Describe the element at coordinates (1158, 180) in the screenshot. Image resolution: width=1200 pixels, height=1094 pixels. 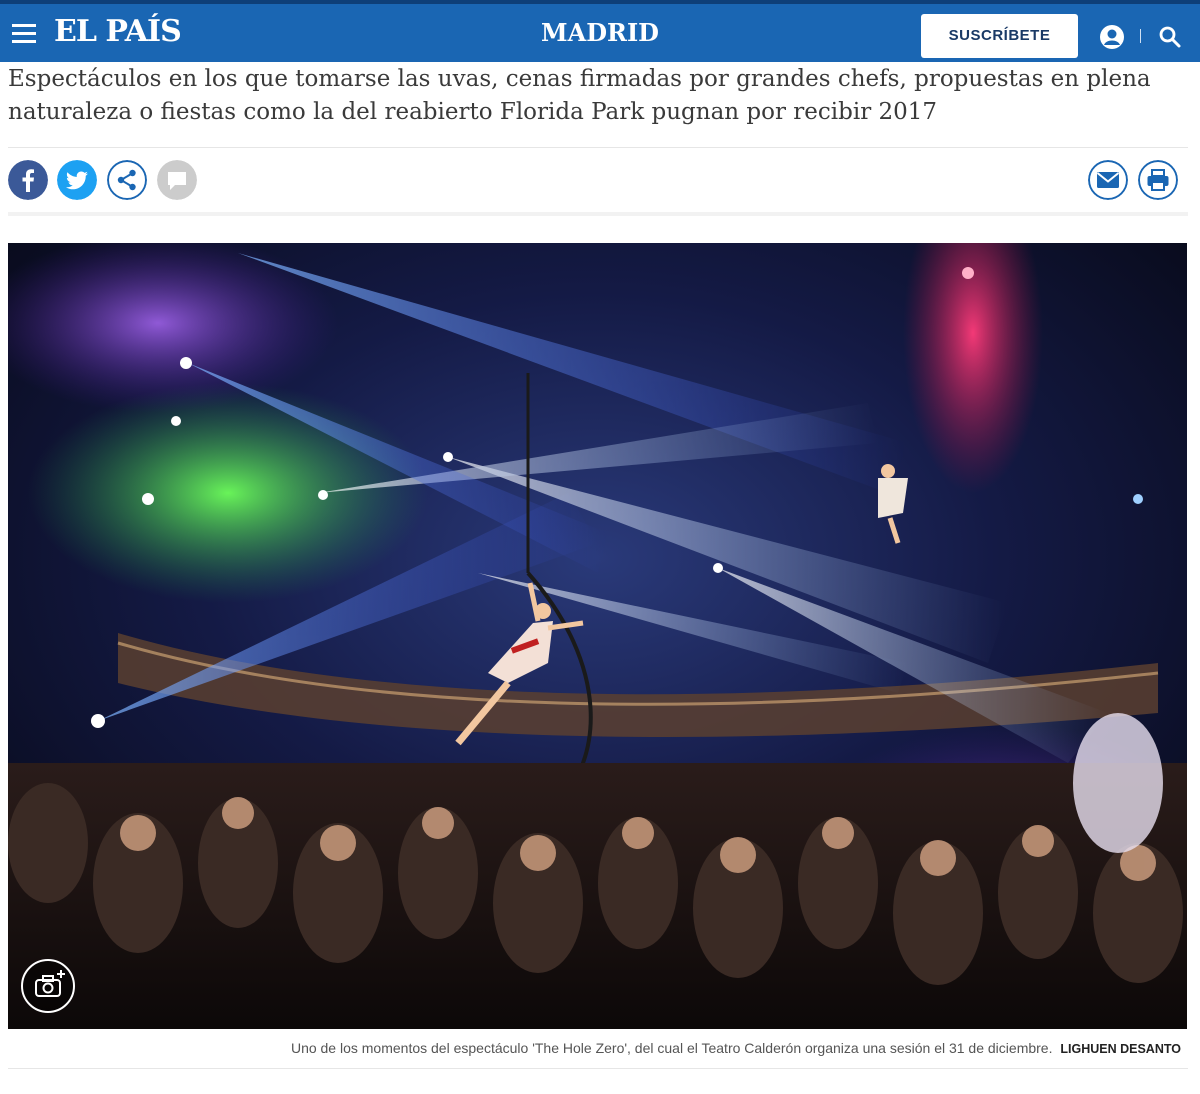
I see `print-icon` at that location.